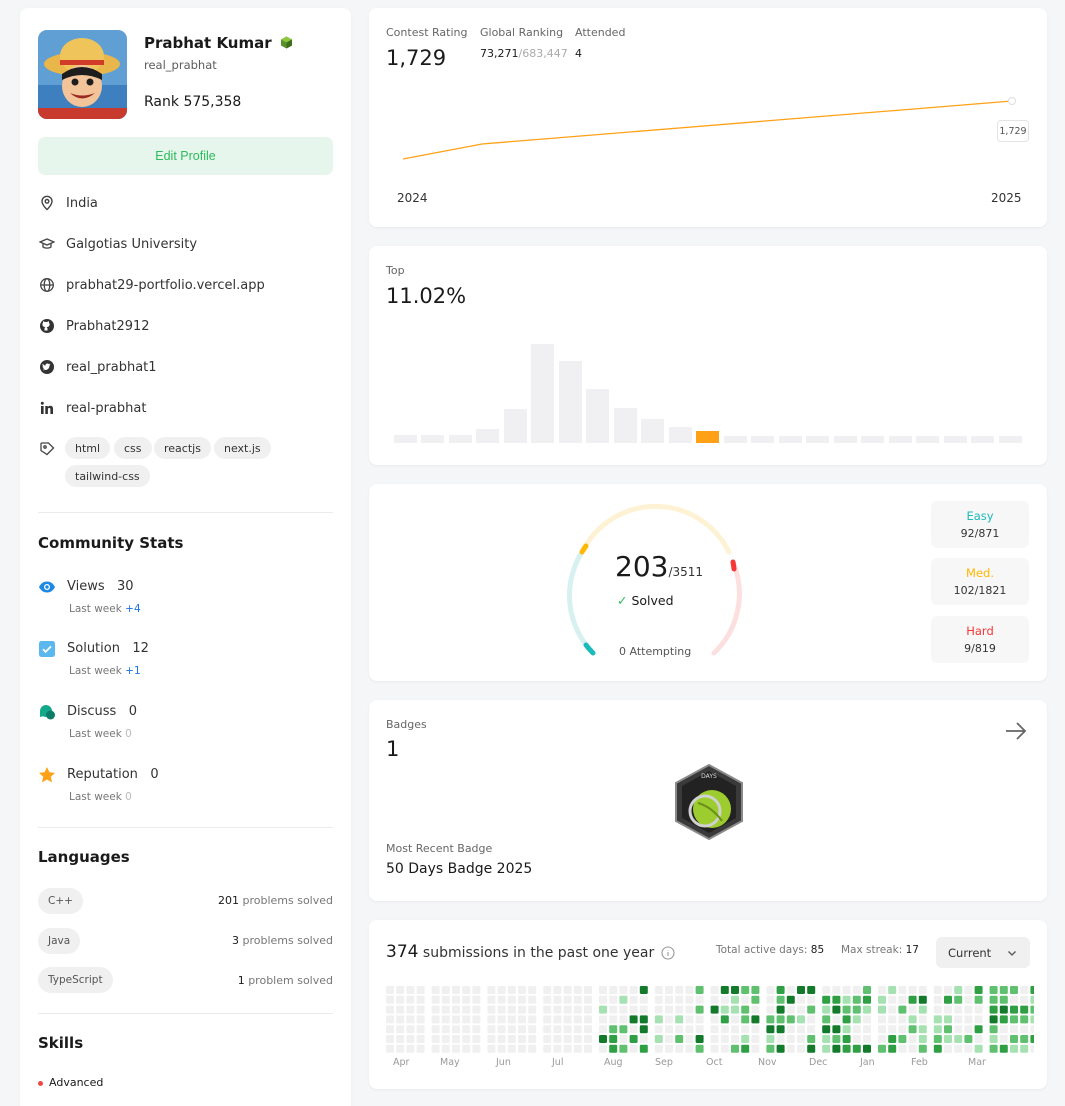 Image resolution: width=1065 pixels, height=1106 pixels. Describe the element at coordinates (75, 980) in the screenshot. I see `lang-typescript: TypeScript` at that location.